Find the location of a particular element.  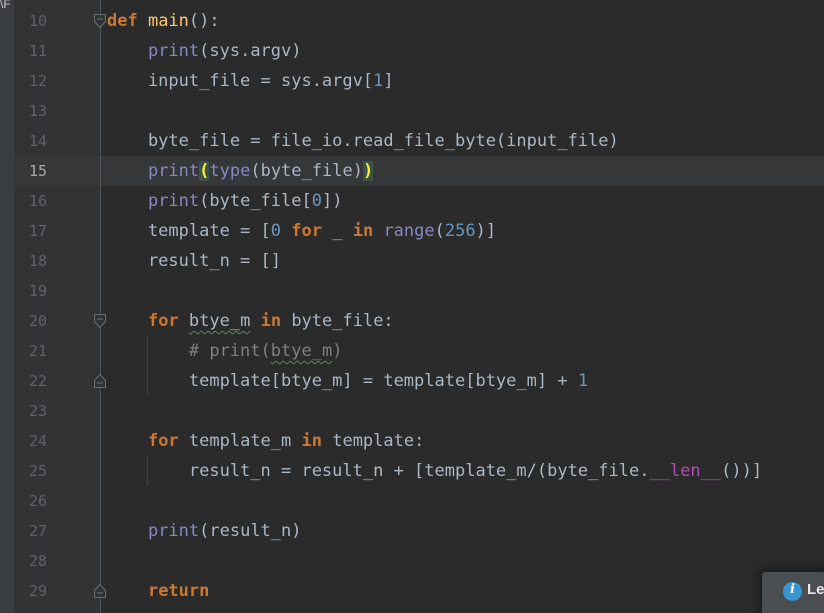

info-icon: i is located at coordinates (792, 591).